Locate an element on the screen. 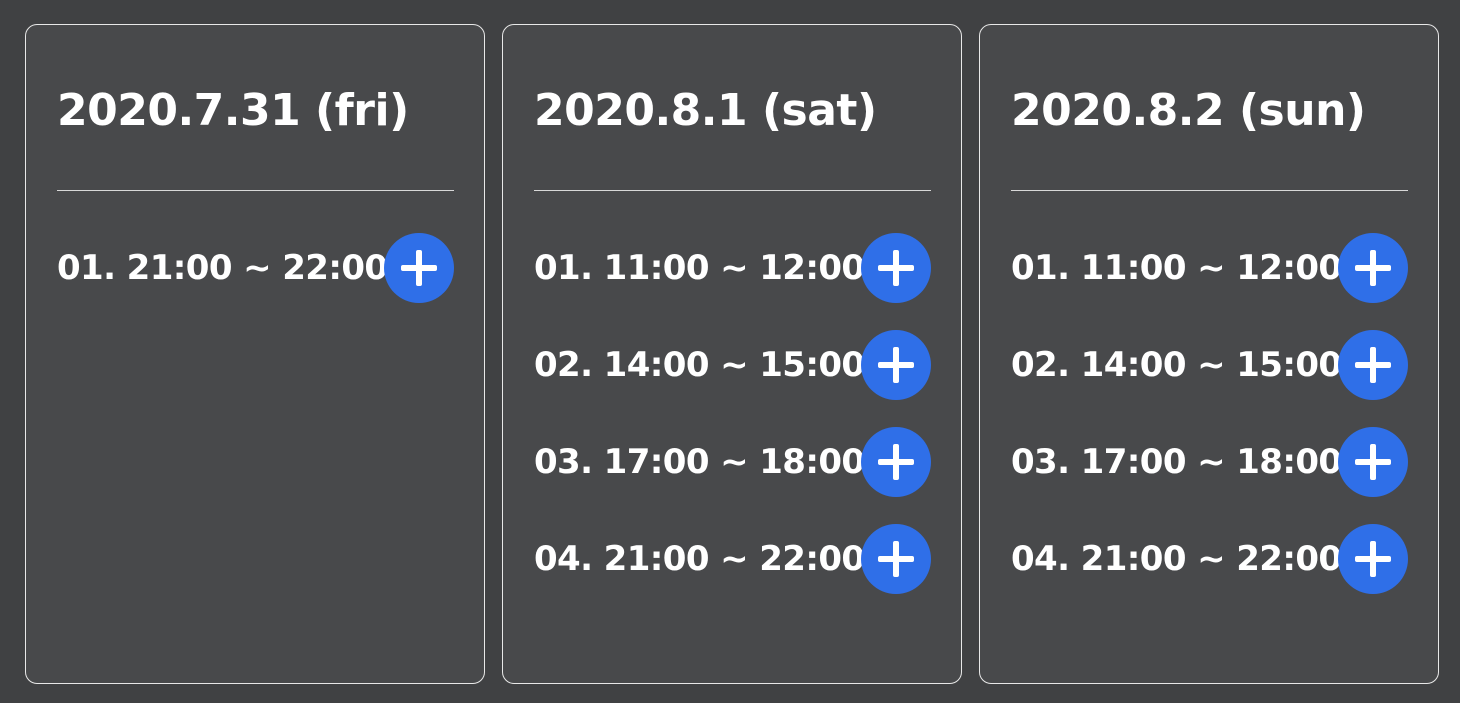  day-date-title: 2020.7.31 (fri) is located at coordinates (233, 110).